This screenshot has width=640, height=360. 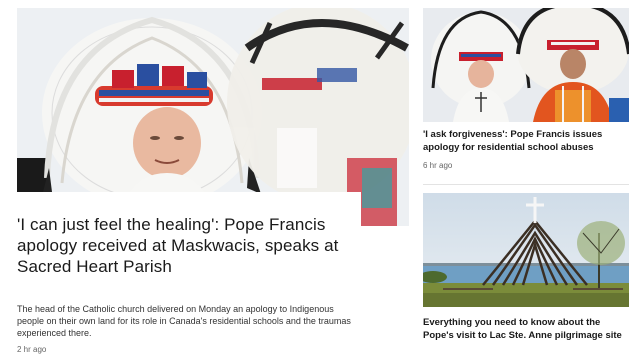 What do you see at coordinates (526, 65) in the screenshot?
I see `side-story-image-headdress` at bounding box center [526, 65].